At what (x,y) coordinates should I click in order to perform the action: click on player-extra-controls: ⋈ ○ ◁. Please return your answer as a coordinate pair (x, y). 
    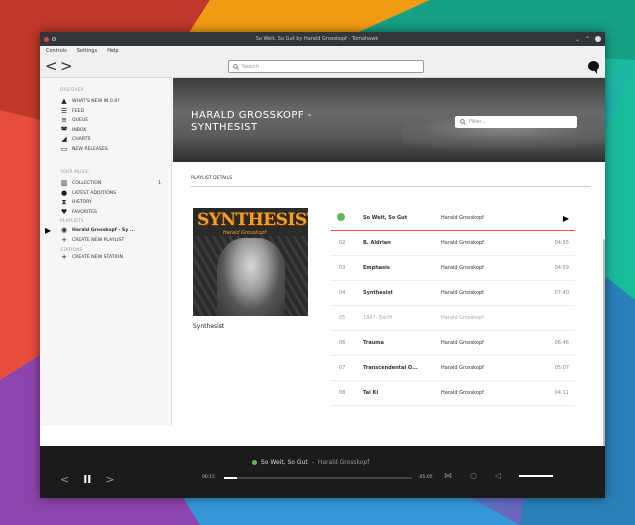
    Looking at the image, I should click on (499, 475).